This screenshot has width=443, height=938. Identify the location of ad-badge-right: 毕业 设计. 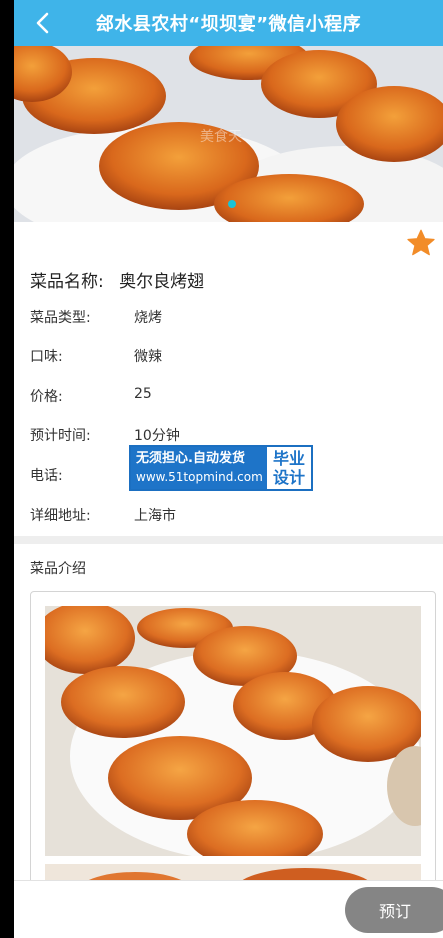
(289, 468).